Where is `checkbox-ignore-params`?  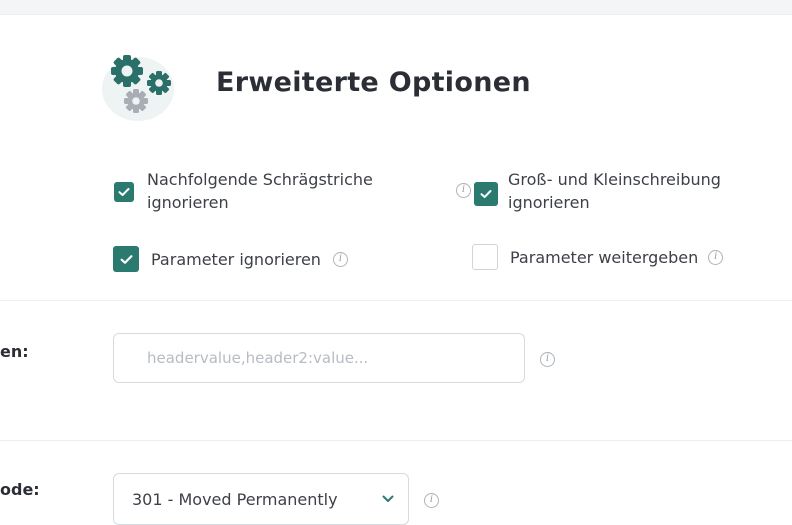
checkbox-ignore-params is located at coordinates (126, 259).